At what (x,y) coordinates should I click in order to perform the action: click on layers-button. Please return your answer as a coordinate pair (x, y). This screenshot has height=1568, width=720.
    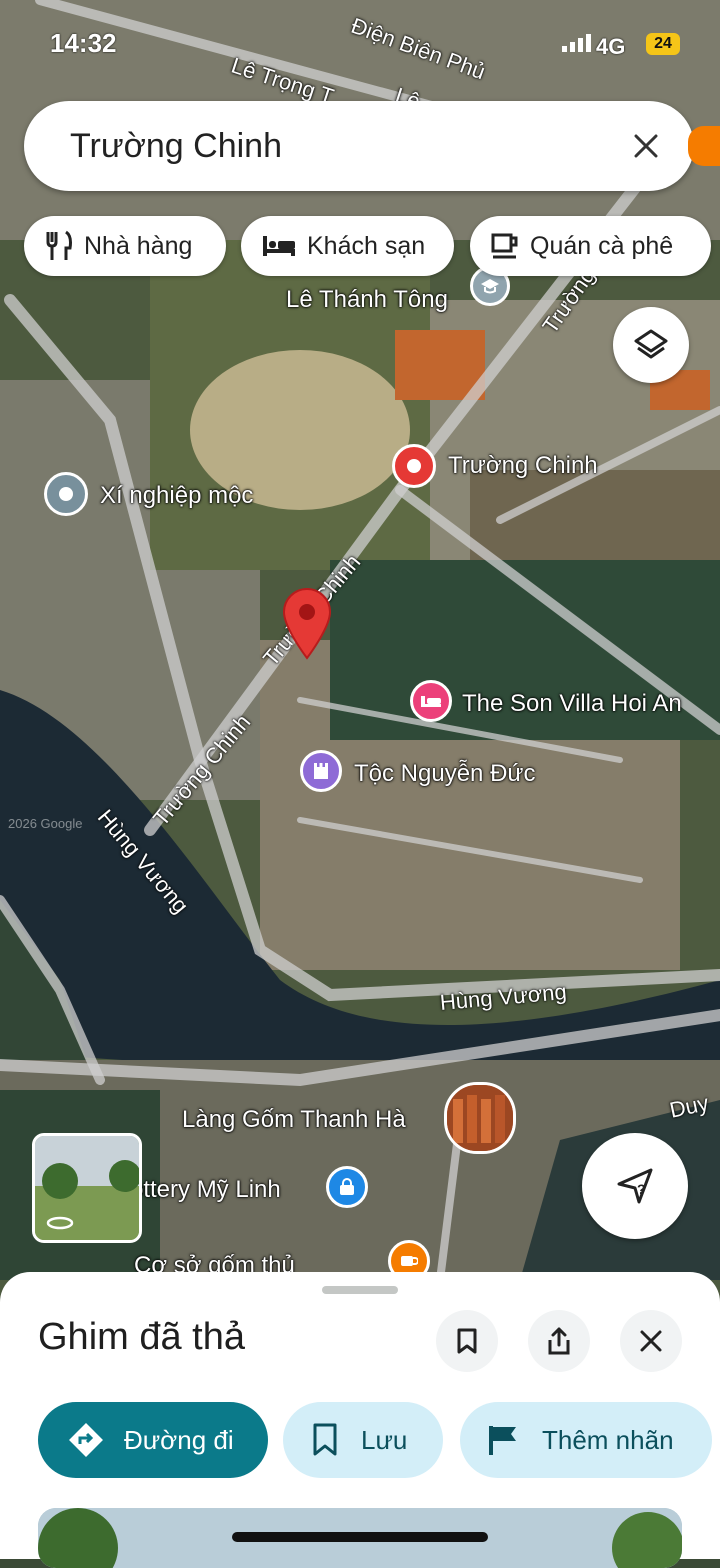
    Looking at the image, I should click on (651, 345).